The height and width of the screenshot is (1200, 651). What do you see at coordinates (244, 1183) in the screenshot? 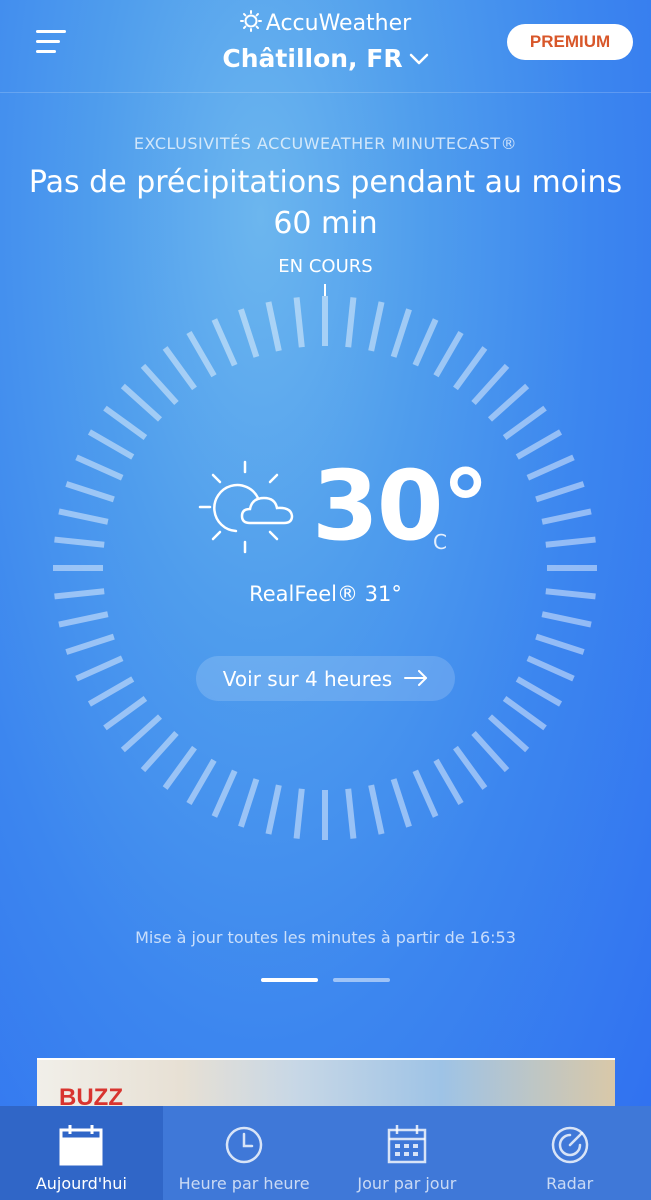
I see `nav-label: Heure par heure` at bounding box center [244, 1183].